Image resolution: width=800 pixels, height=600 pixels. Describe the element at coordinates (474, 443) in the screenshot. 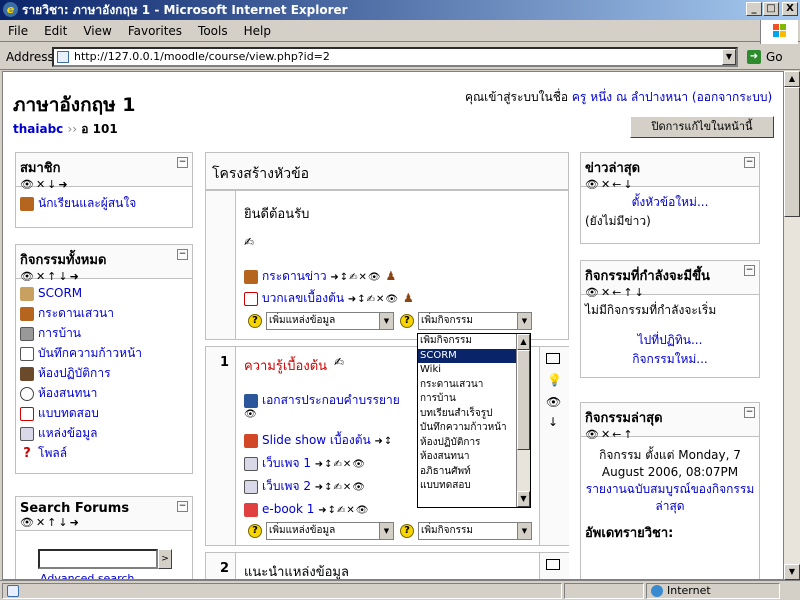

I see `dropdown-option: ห้องปฏิบัติการ` at that location.